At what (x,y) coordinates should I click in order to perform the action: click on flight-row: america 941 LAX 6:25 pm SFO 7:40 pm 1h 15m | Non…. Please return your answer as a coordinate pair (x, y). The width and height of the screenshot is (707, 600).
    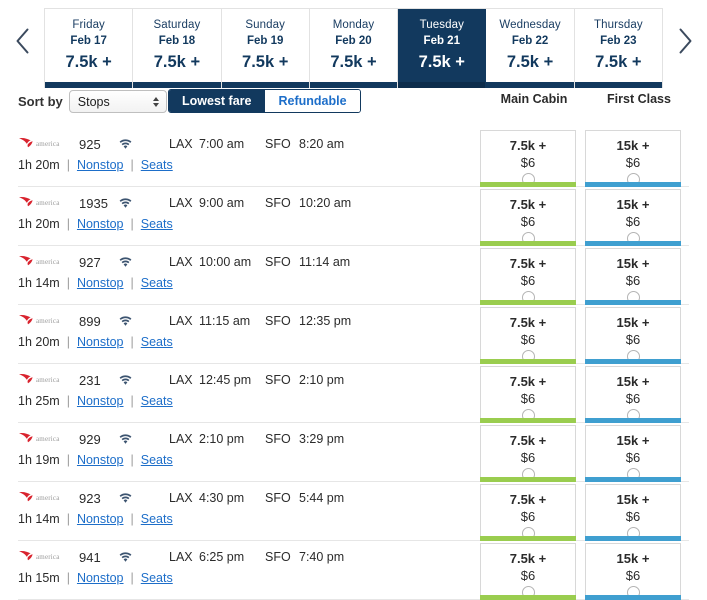
    Looking at the image, I should click on (353, 570).